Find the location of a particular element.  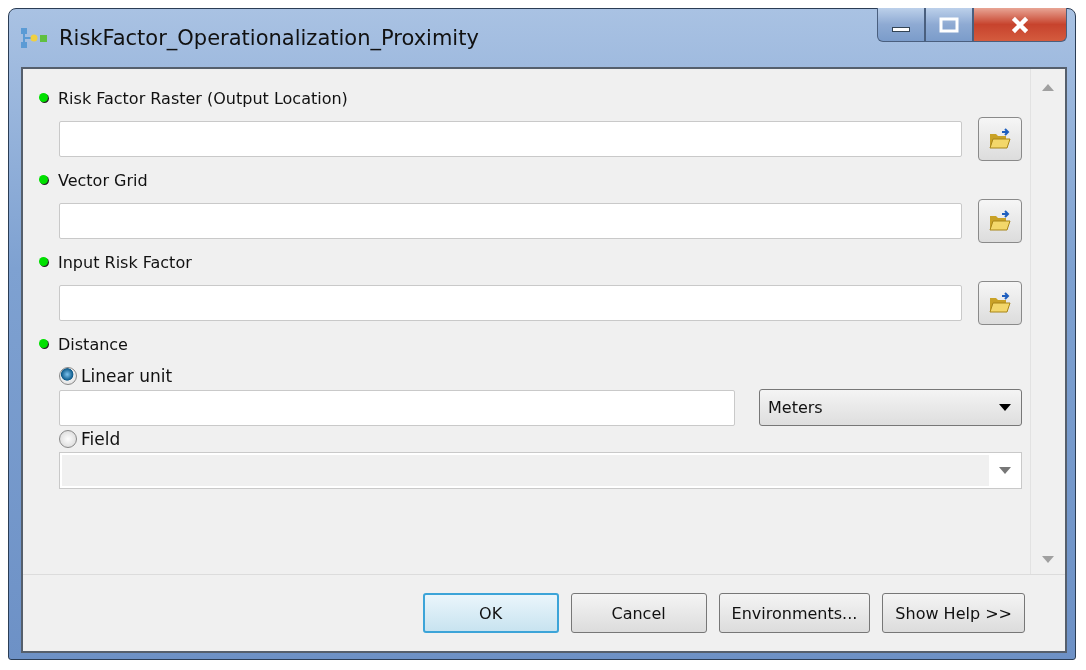

scroll-down-icon is located at coordinates (1048, 560).